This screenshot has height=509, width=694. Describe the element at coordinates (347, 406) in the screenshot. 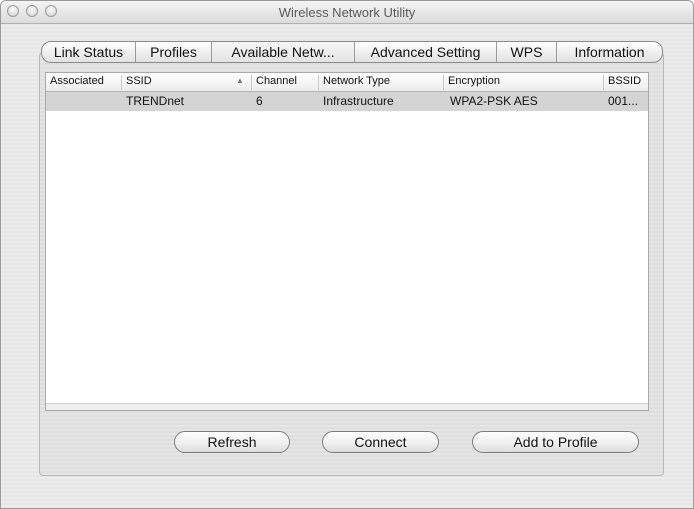

I see `horizontal-scrollbar` at that location.